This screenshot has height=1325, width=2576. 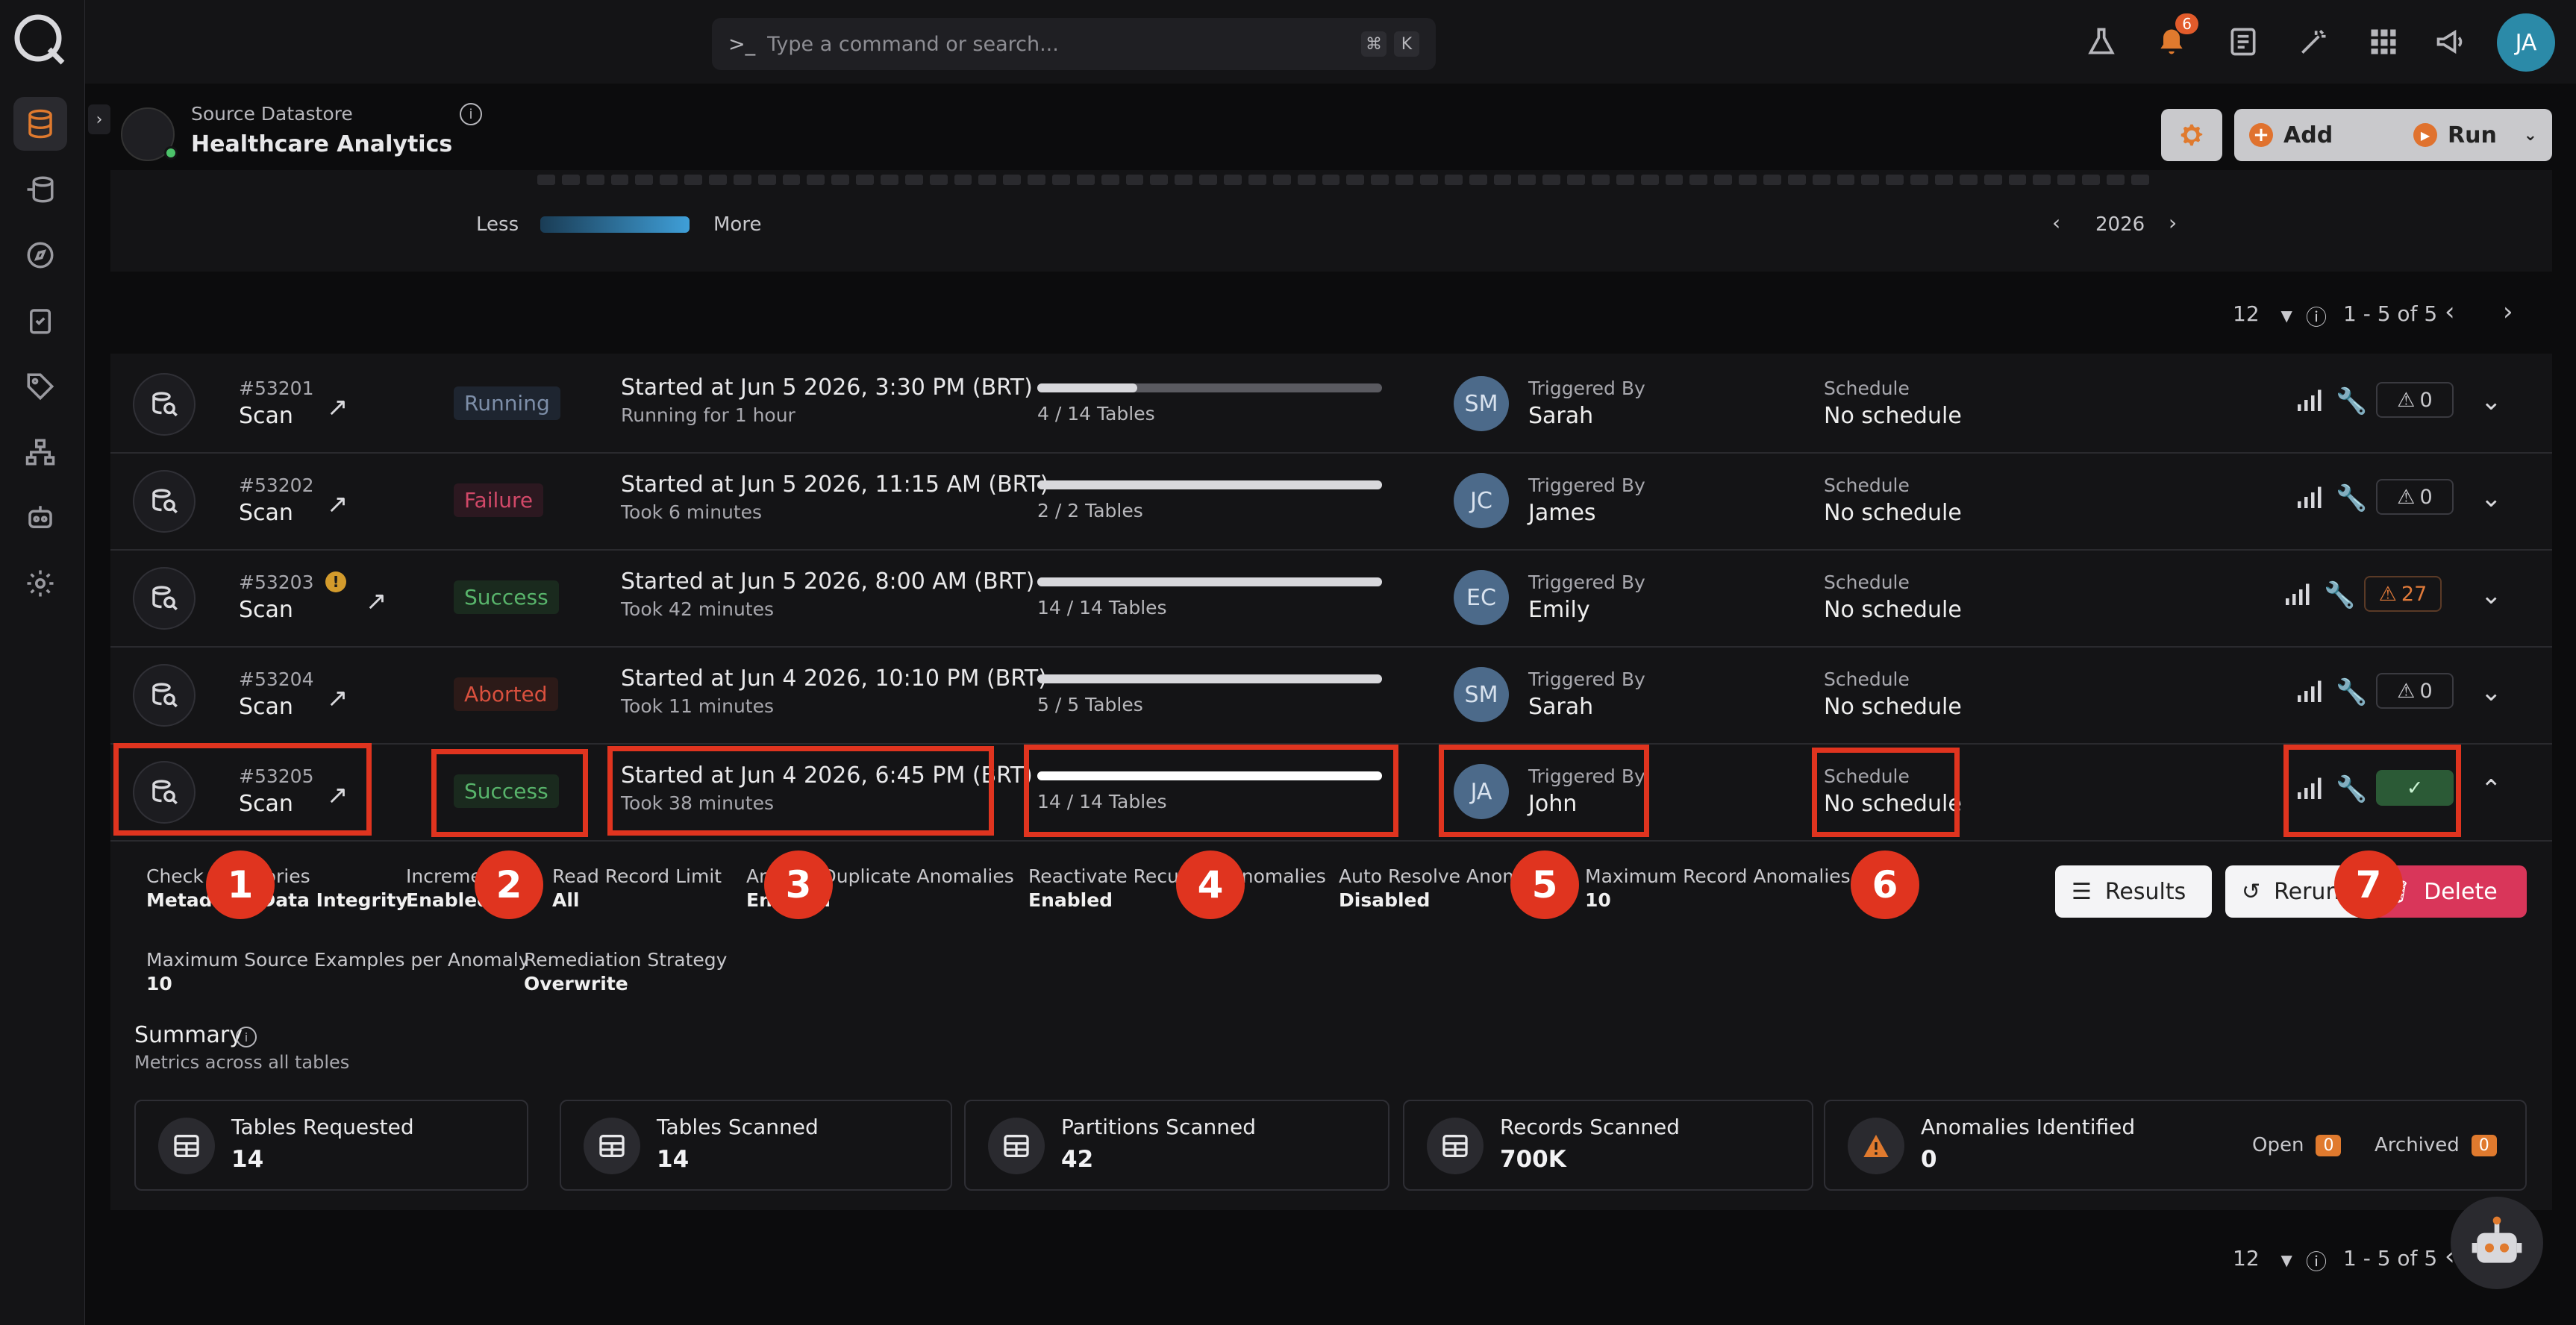 I want to click on enrichment-icon, so click(x=40, y=189).